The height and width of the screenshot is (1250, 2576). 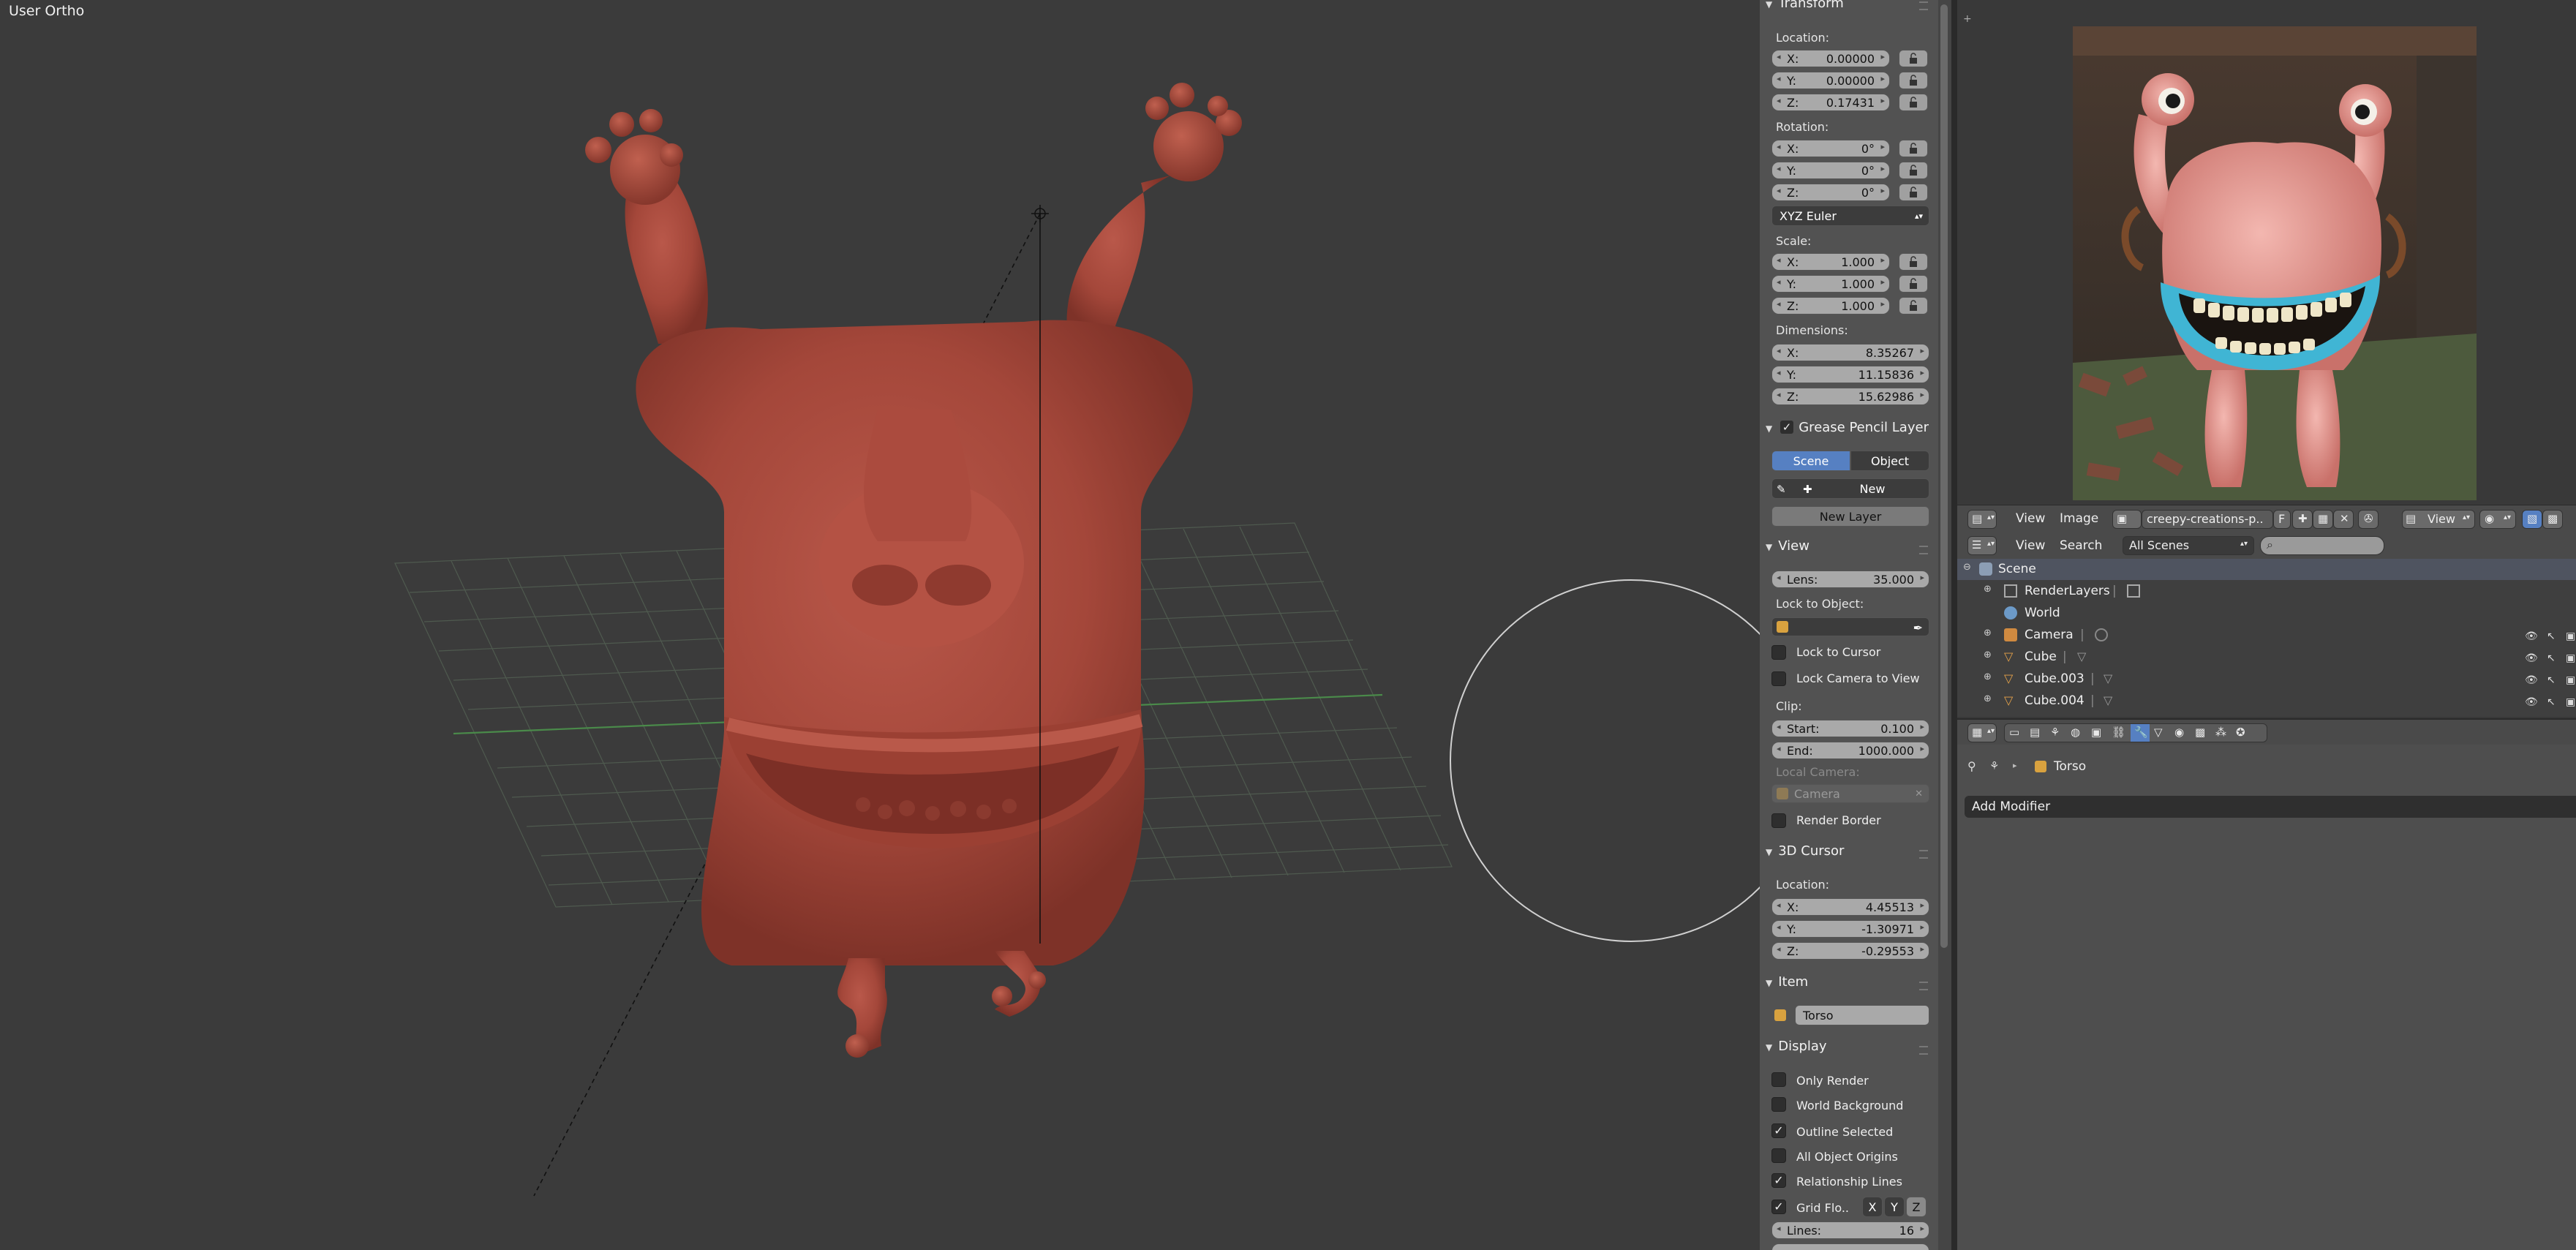 What do you see at coordinates (1830, 148) in the screenshot?
I see `rotation-x-field: ◂ X: 0° ▸` at bounding box center [1830, 148].